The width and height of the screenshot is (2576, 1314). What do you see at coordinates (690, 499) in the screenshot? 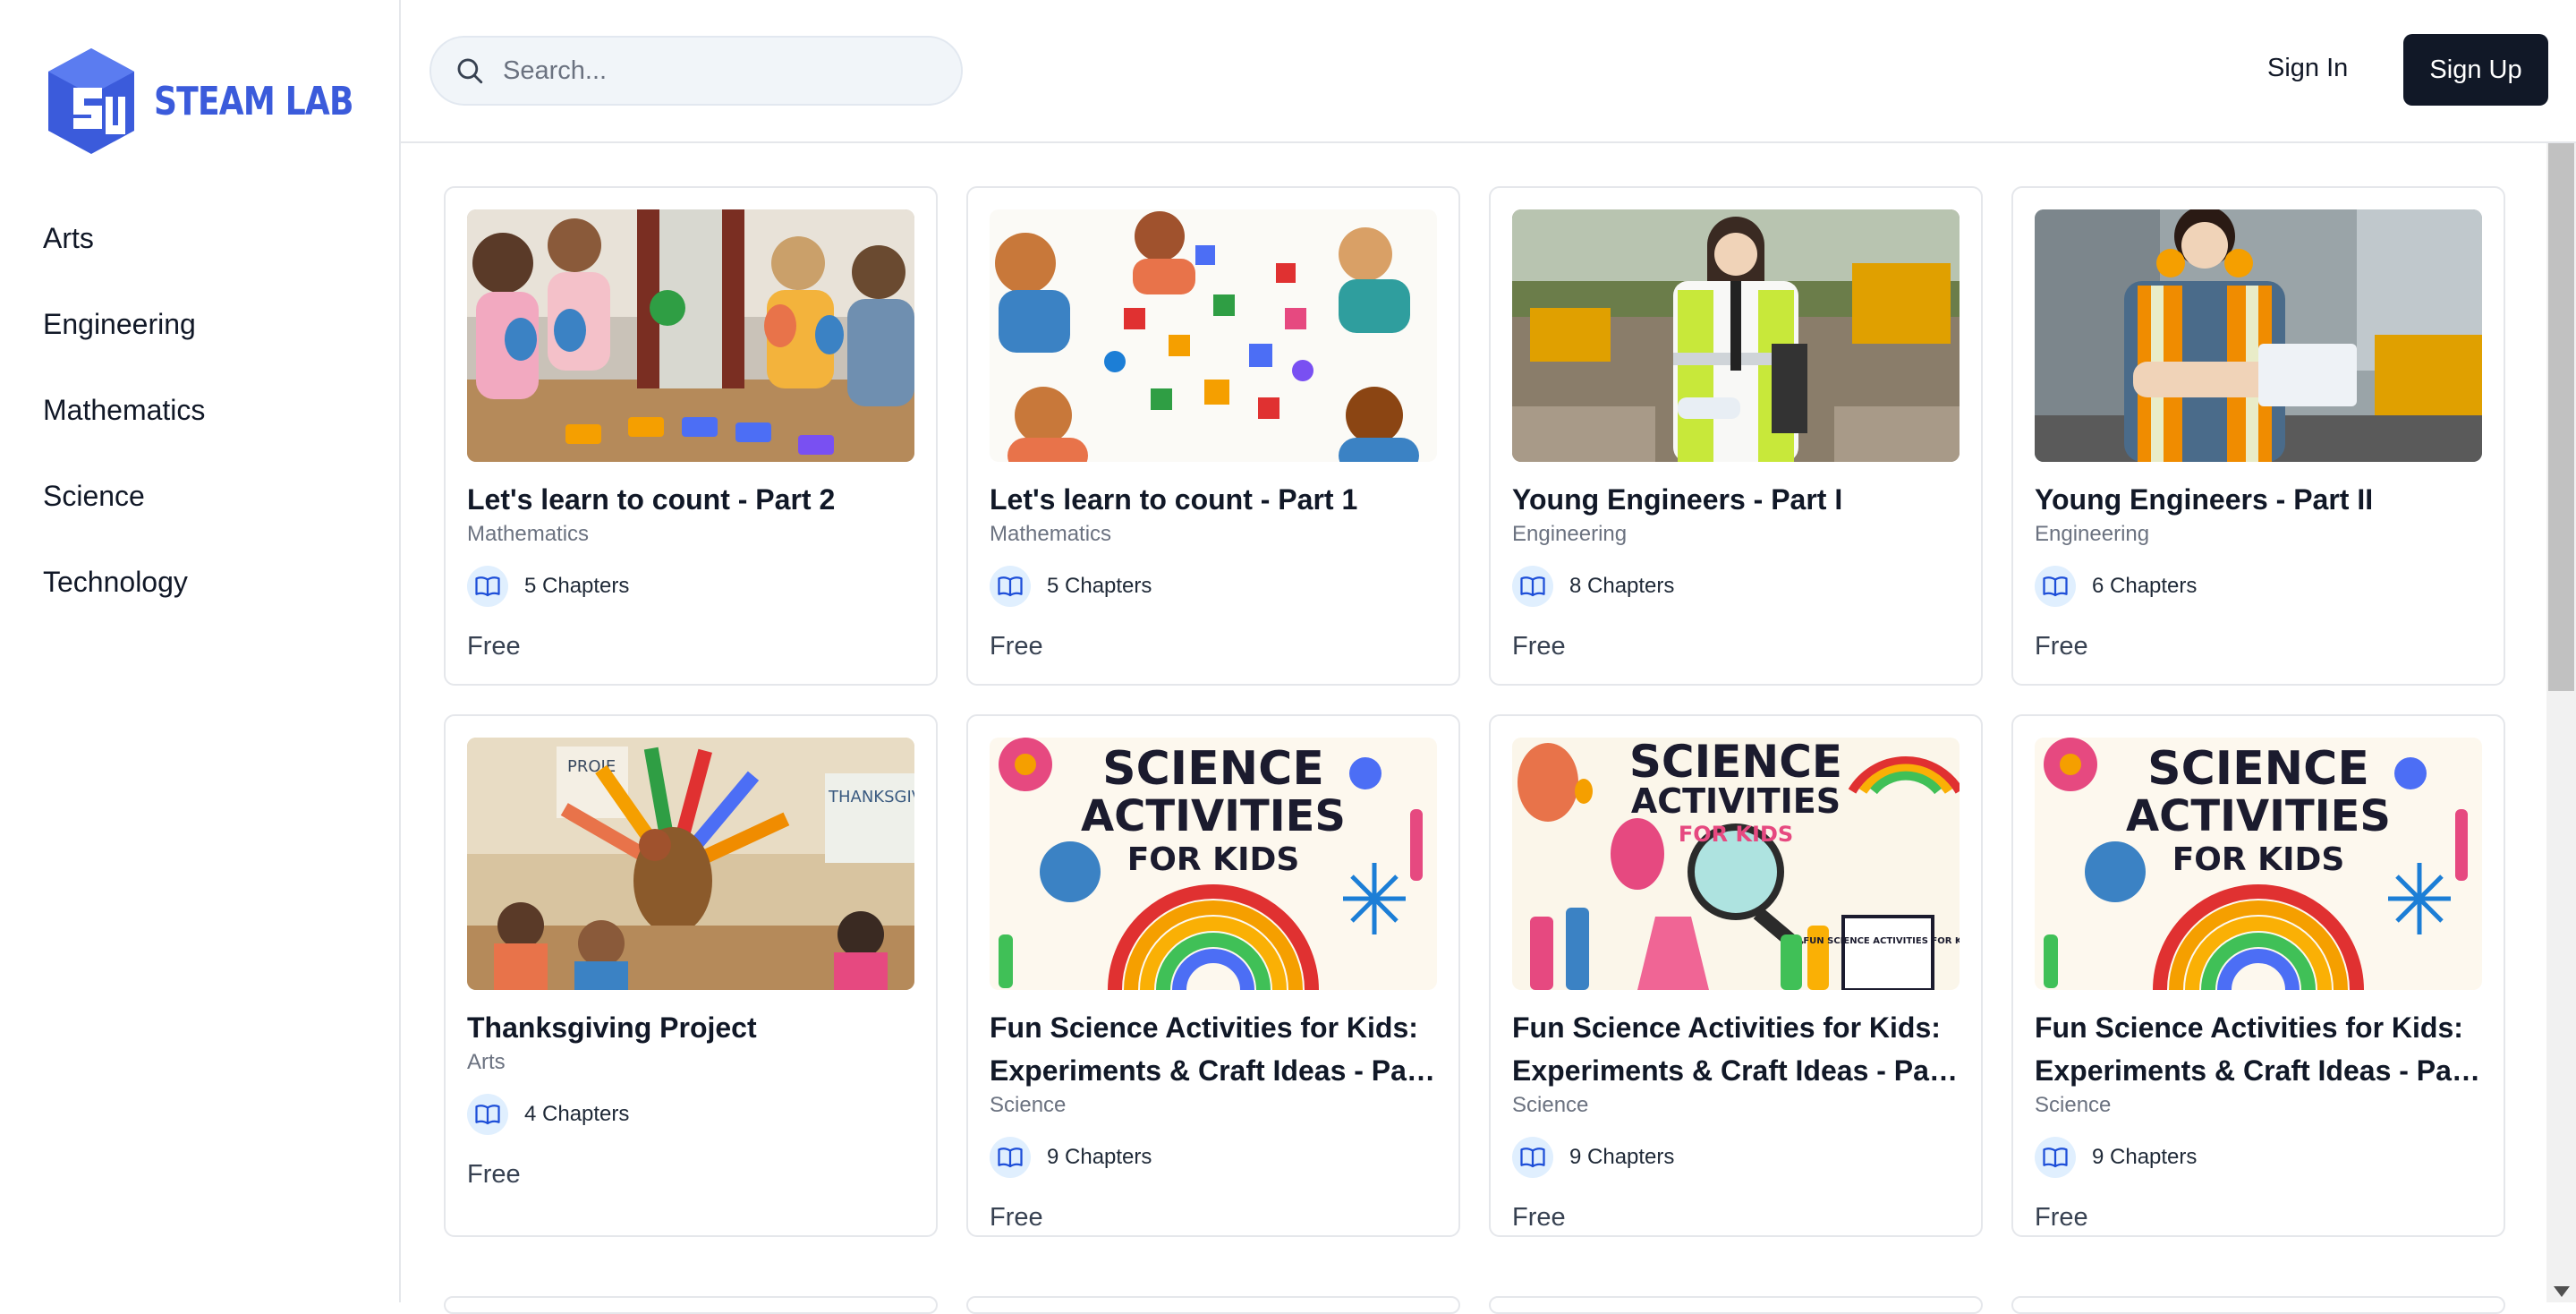
I see `course-title: Let's learn to count - Part 2` at bounding box center [690, 499].